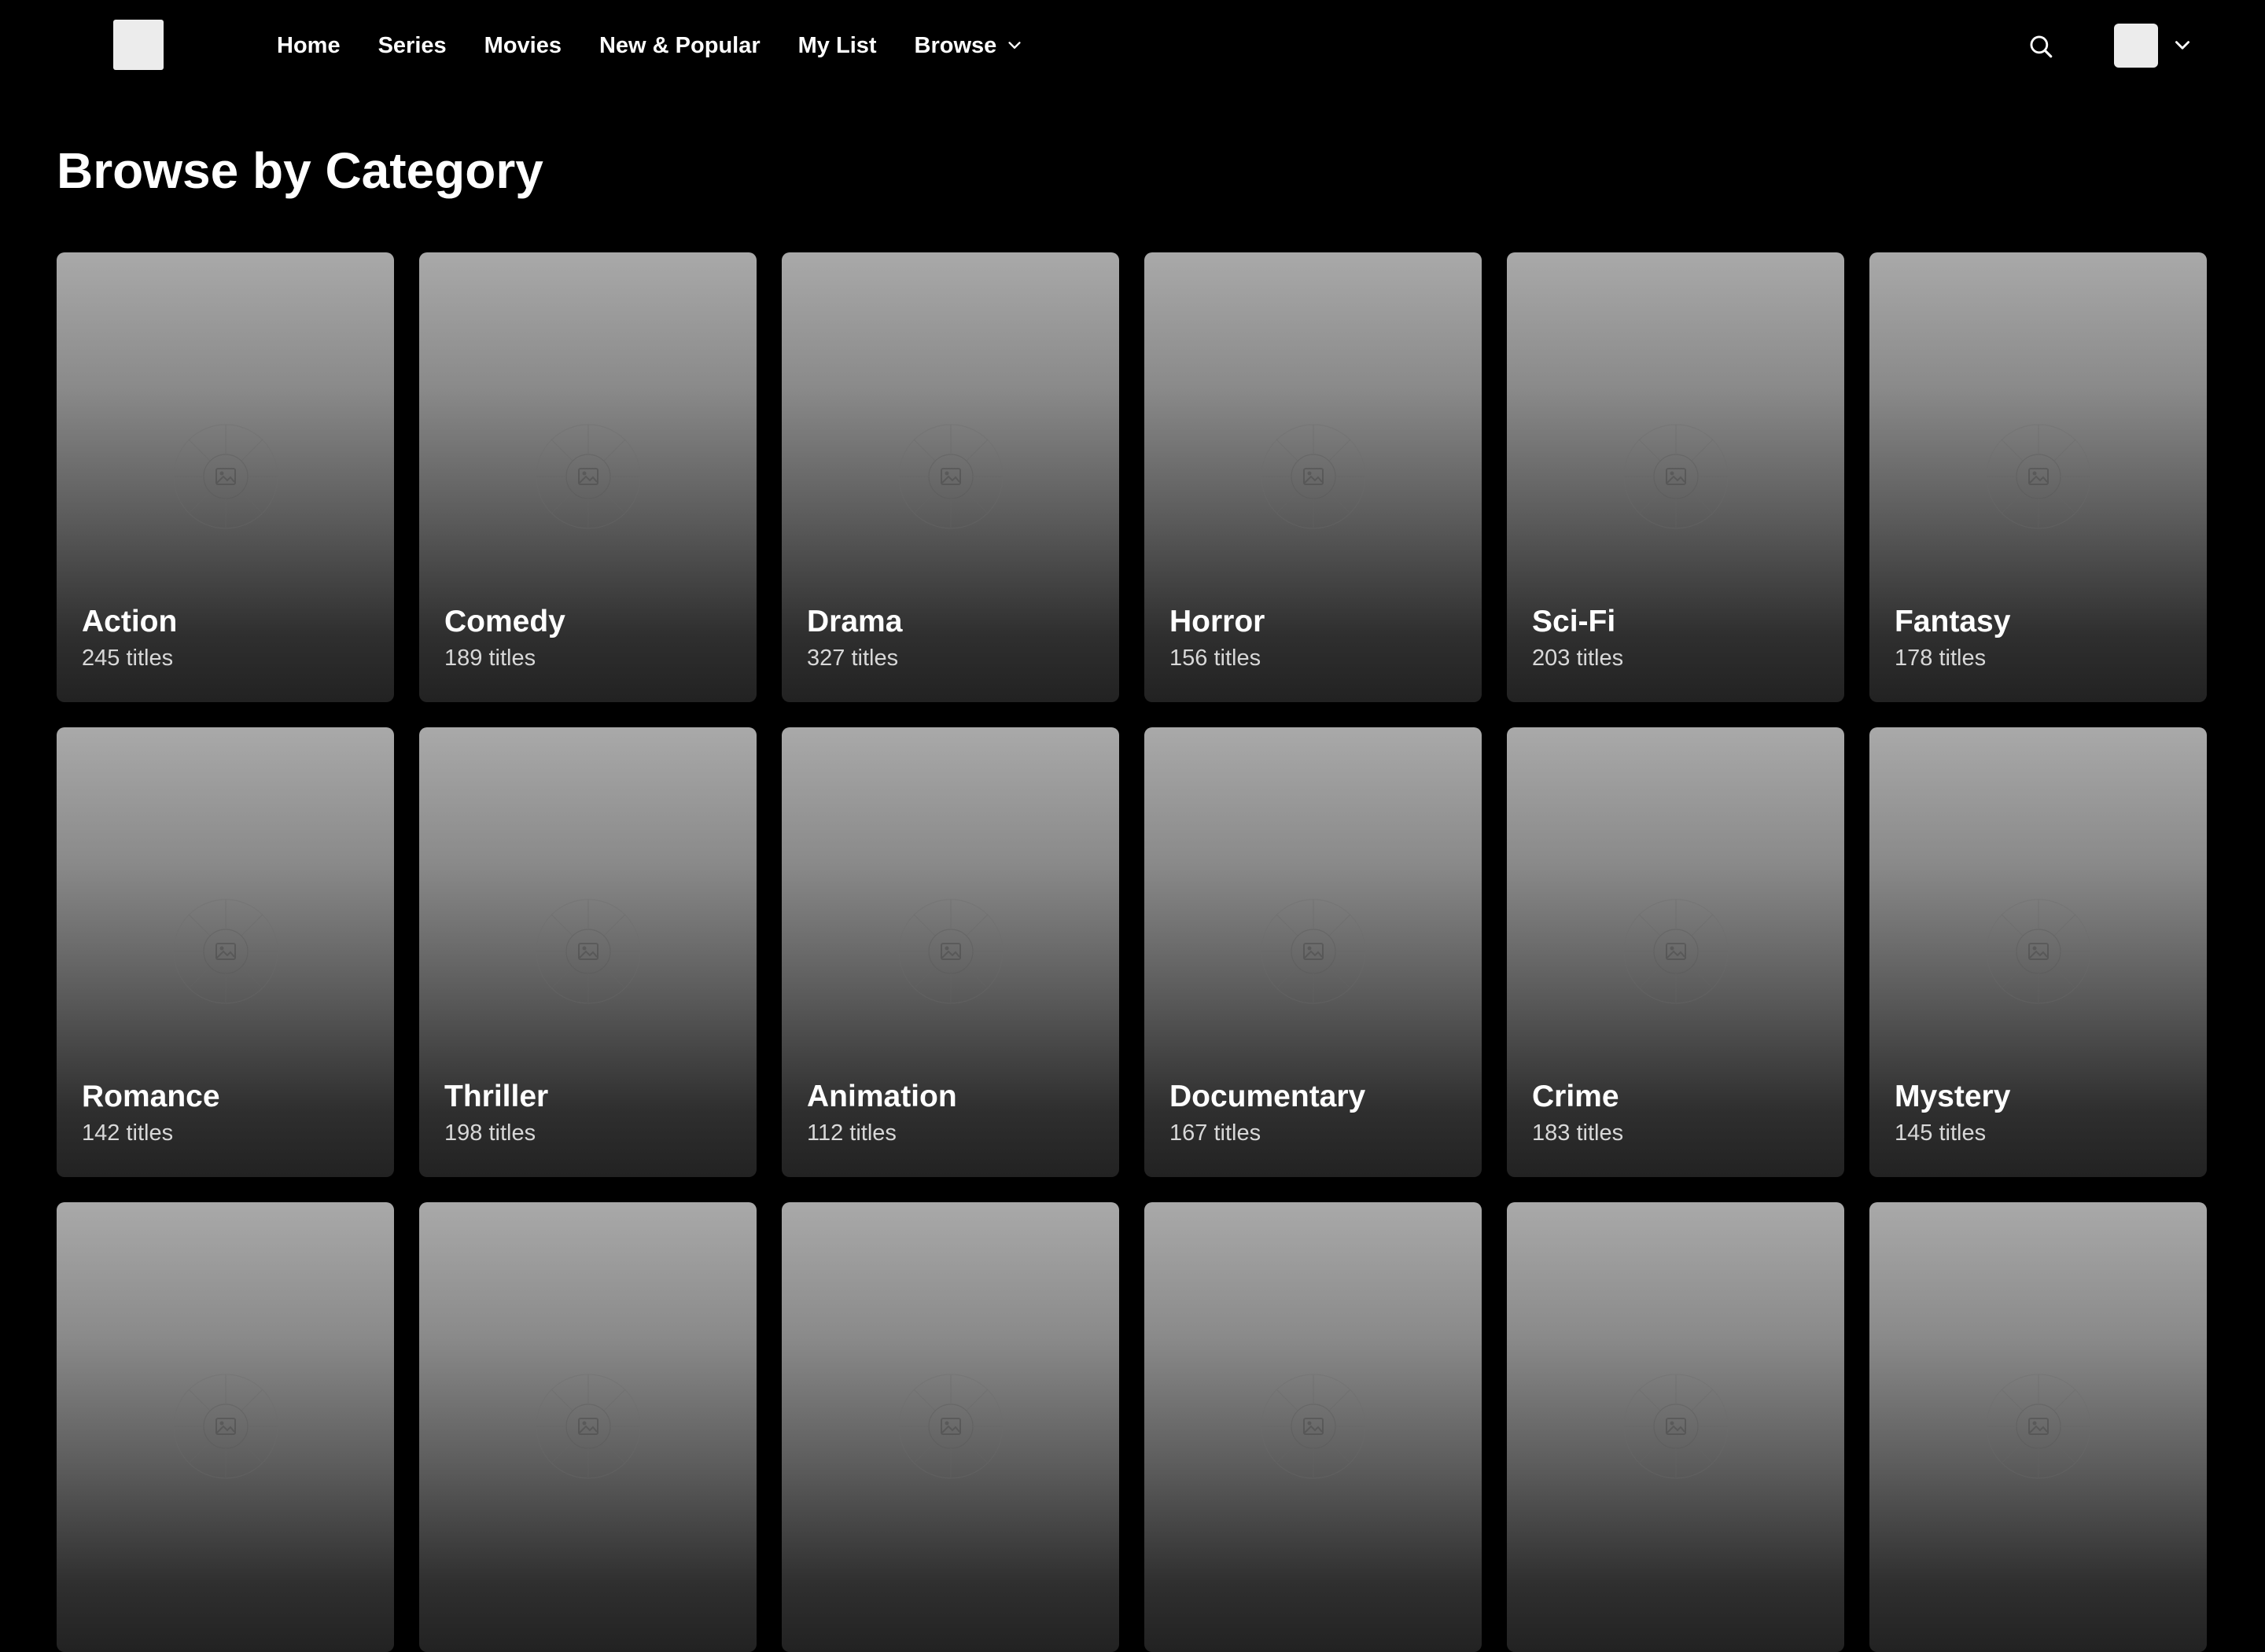 The image size is (2265, 1652). I want to click on category-card-comedy: Comedy 189 titles, so click(588, 477).